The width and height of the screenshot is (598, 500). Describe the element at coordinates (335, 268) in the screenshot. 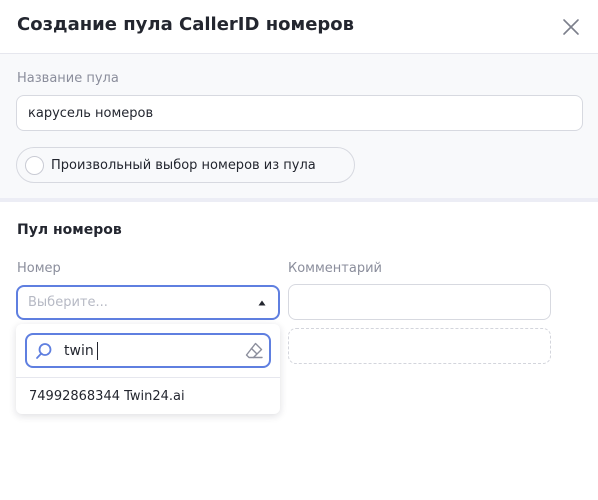

I see `comment-column-label: Комментарий` at that location.